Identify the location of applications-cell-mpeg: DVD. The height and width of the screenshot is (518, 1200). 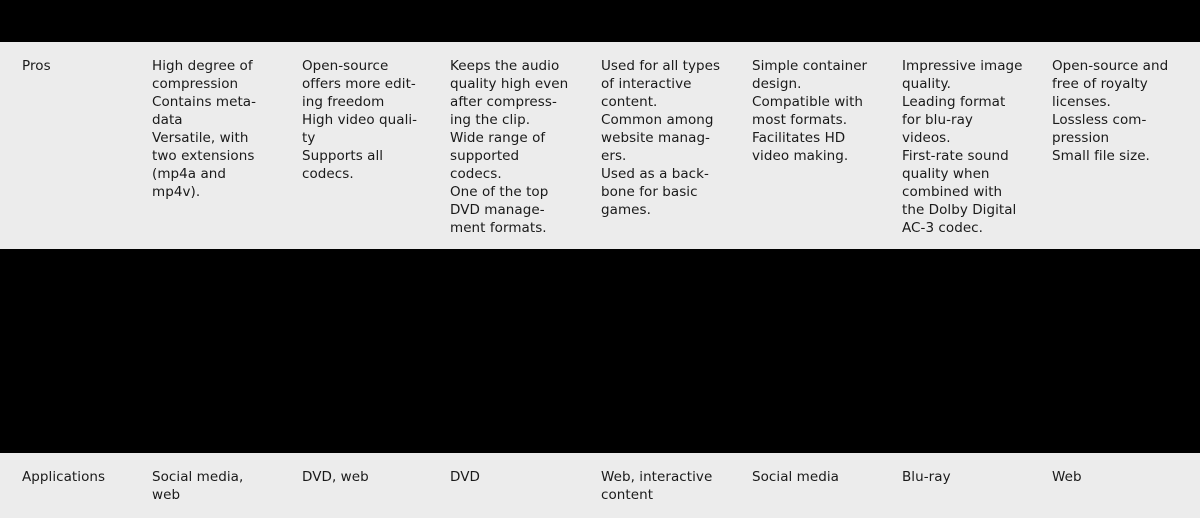
(465, 477).